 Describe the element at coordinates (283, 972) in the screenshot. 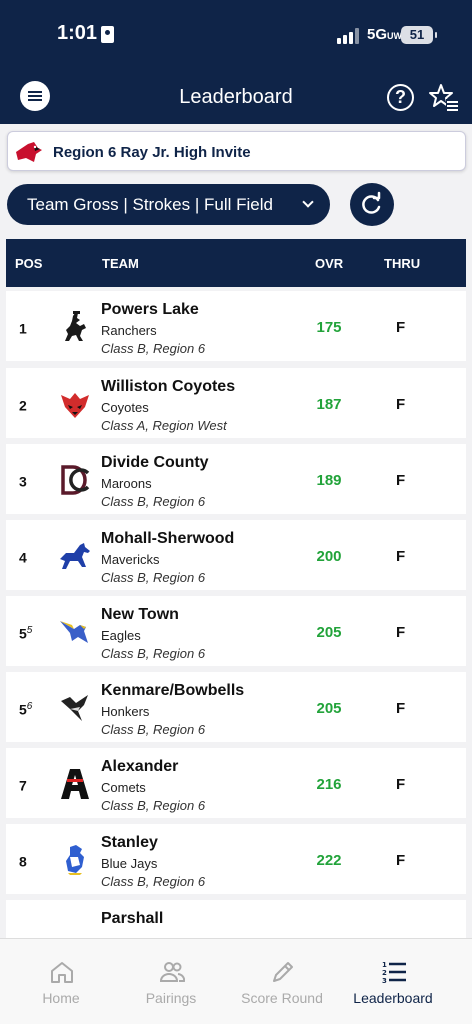

I see `pencil-icon` at that location.